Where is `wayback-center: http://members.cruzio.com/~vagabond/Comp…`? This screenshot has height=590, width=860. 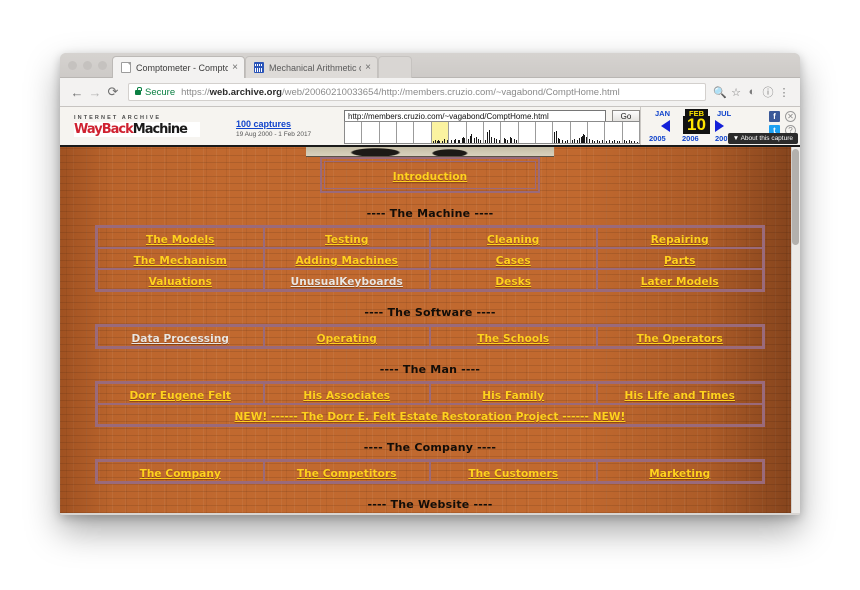 wayback-center: http://members.cruzio.com/~vagabond/Comp… is located at coordinates (492, 126).